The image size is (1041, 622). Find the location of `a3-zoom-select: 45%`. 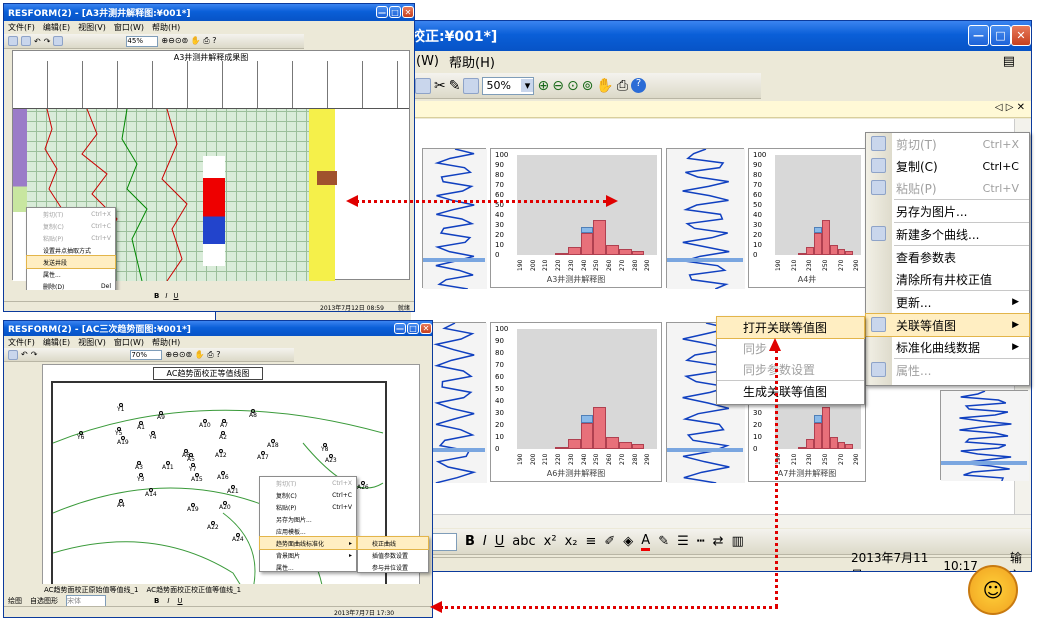

a3-zoom-select: 45% is located at coordinates (142, 41).